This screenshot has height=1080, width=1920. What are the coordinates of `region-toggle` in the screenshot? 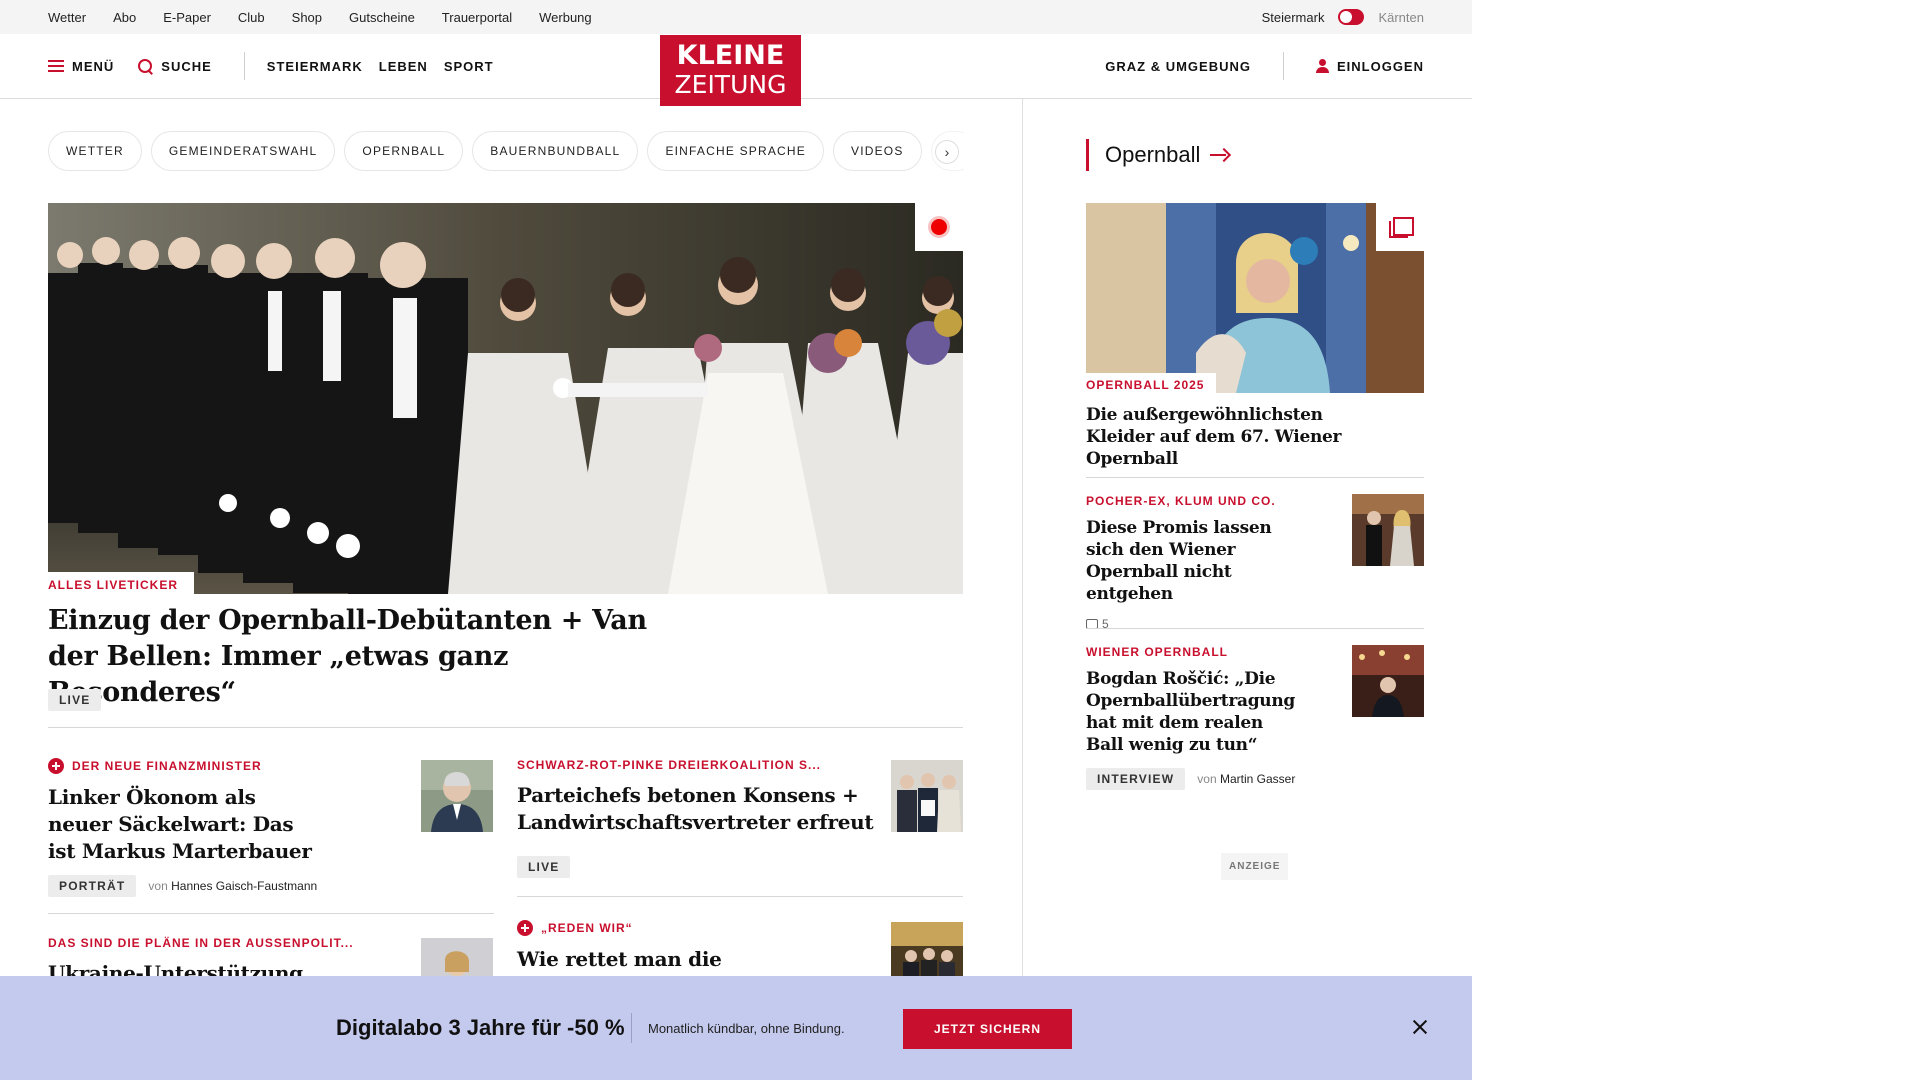 It's located at (1351, 17).